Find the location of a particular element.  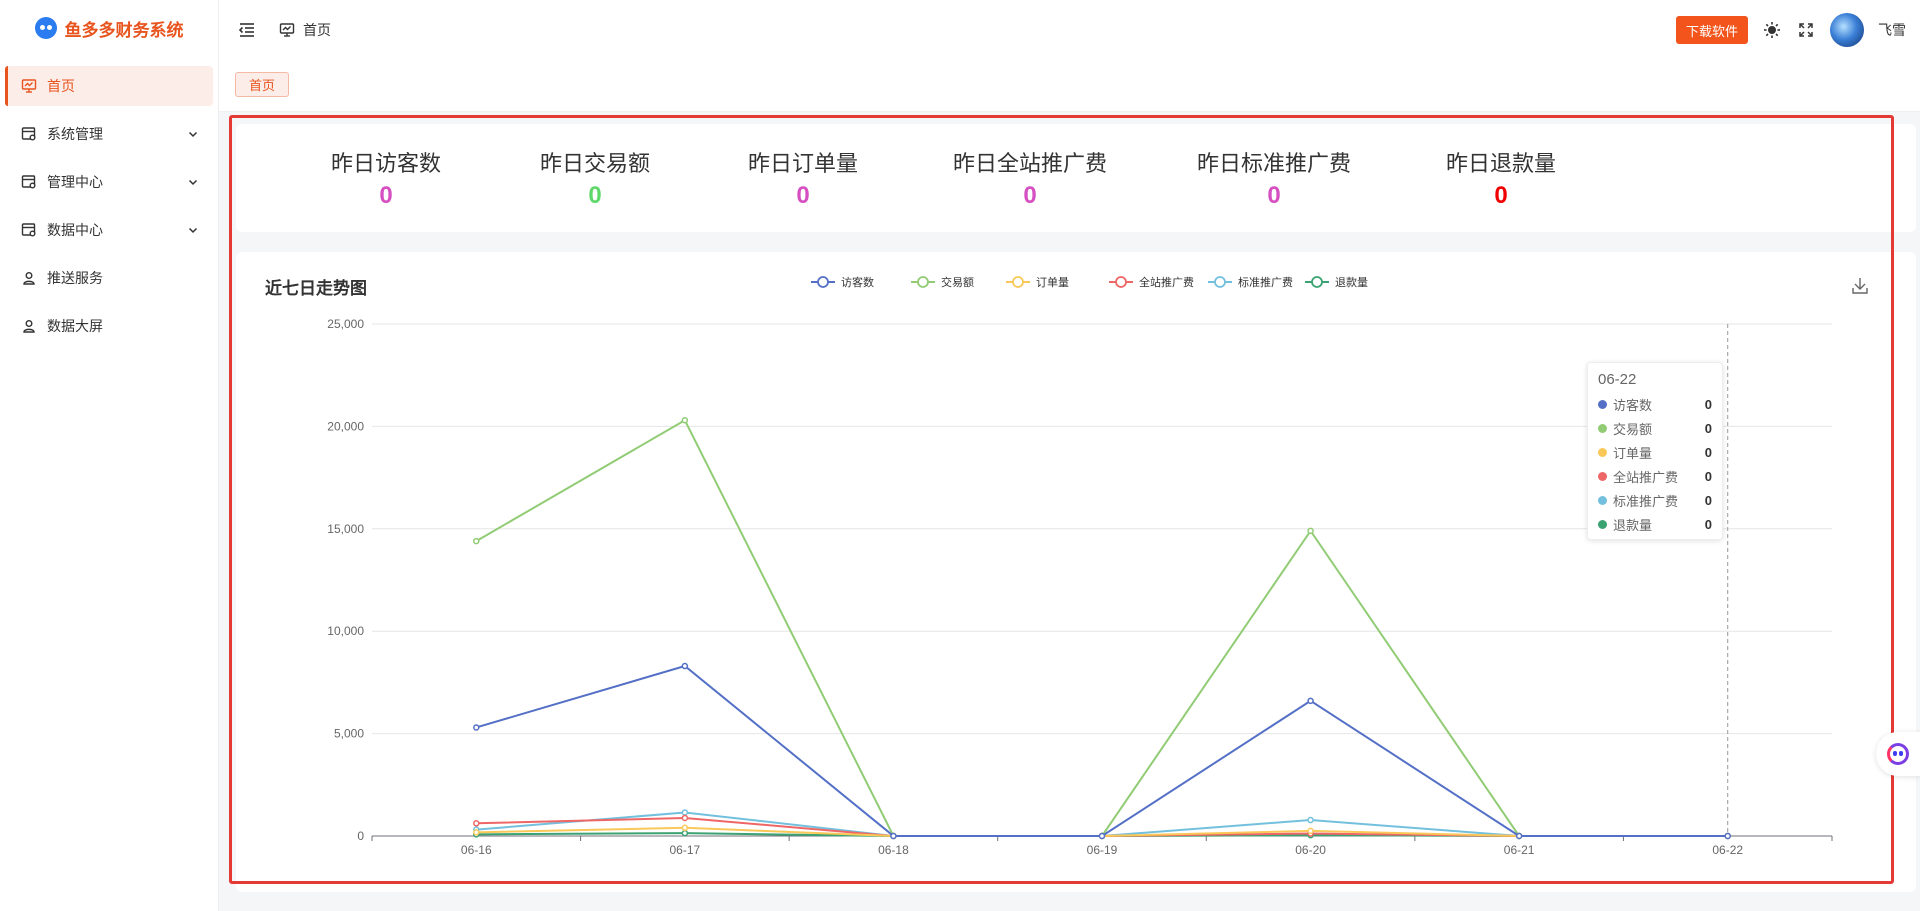

stats-card: 昨日访客数 0 昨日交易额 0 昨日订单量 0 昨日全站推广费 0 昨日标准推广费 0 昨日退款量 0 is located at coordinates (1076, 178).